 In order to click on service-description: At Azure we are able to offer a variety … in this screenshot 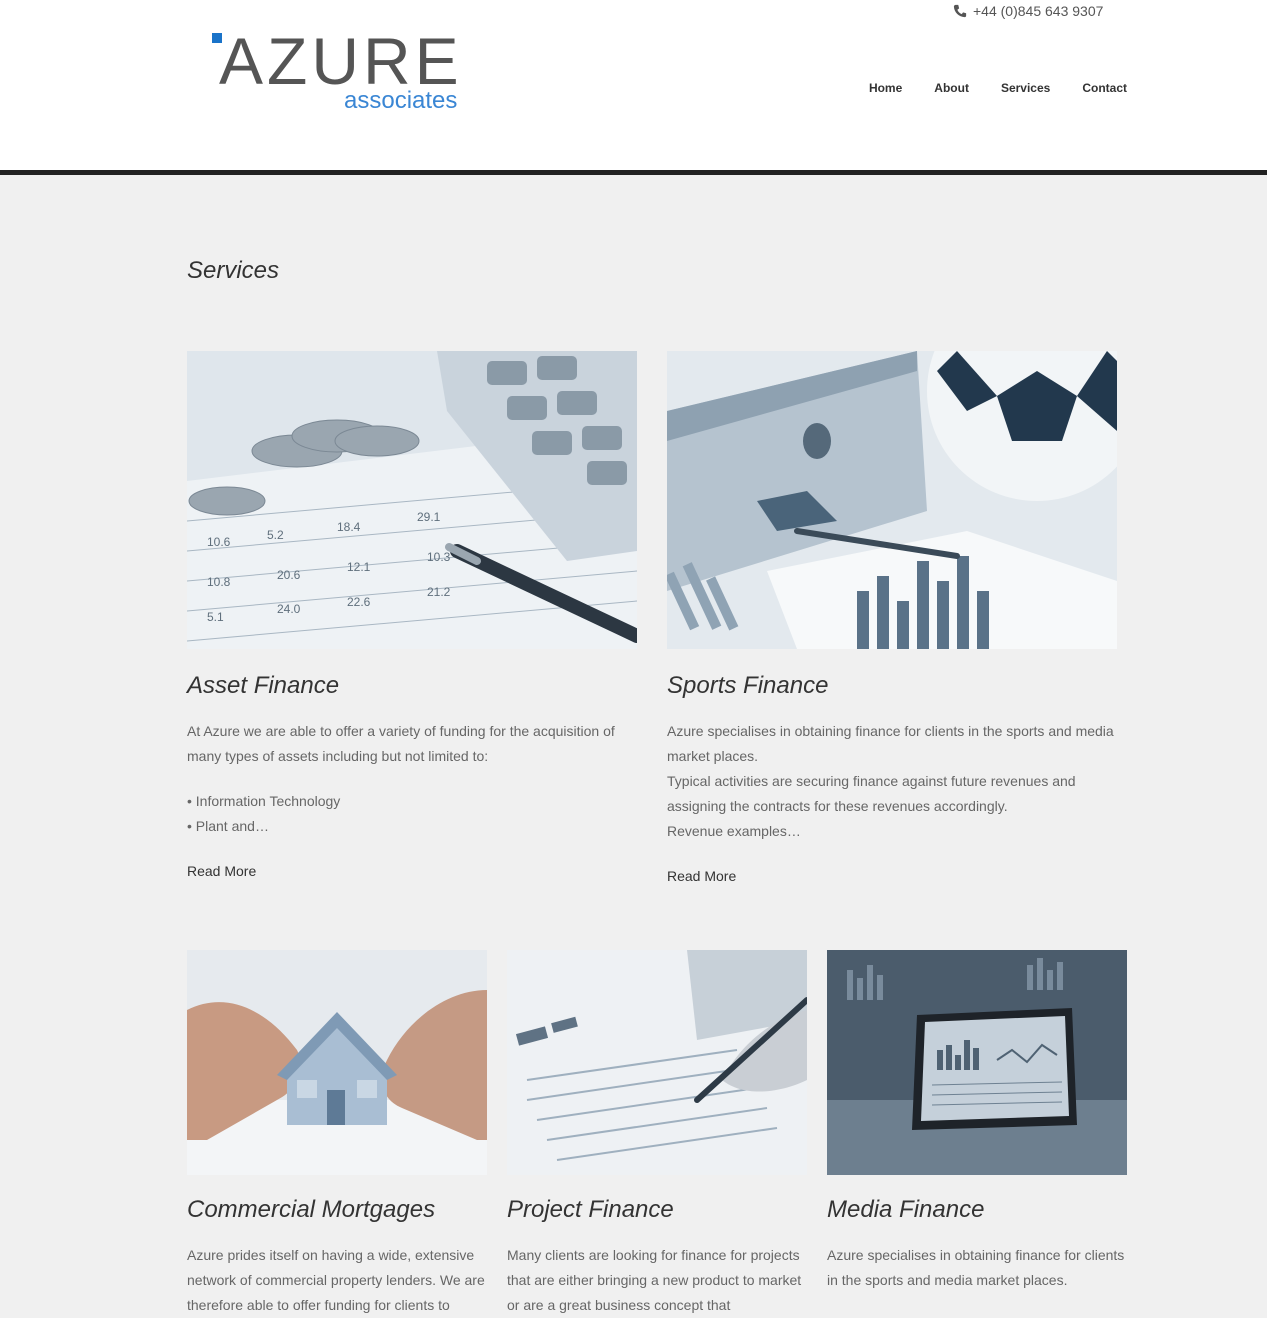, I will do `click(401, 743)`.